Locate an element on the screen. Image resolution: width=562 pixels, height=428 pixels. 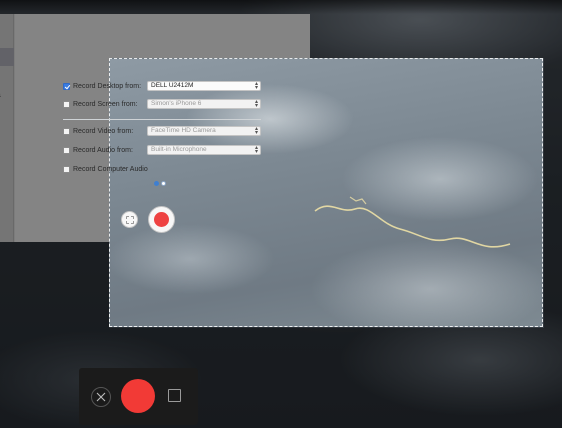
select-value: DELL U2412M is located at coordinates (172, 85).